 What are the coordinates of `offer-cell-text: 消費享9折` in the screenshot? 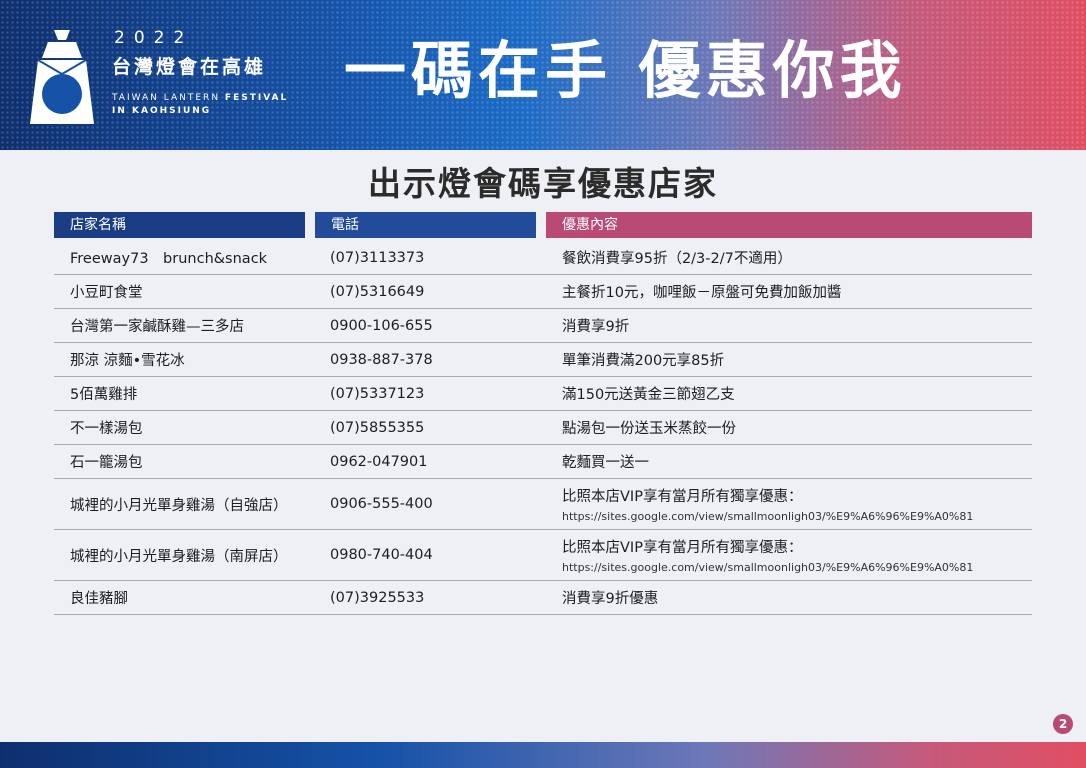 It's located at (596, 327).